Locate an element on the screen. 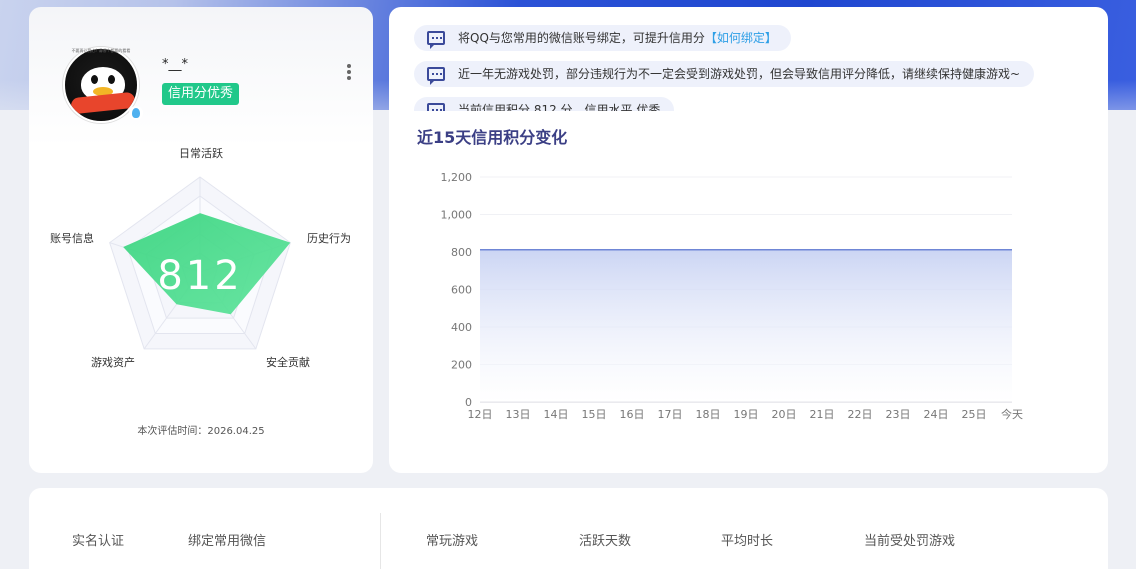 The width and height of the screenshot is (1136, 569). punished-games-label: 当前受处罚游戏 is located at coordinates (910, 541).